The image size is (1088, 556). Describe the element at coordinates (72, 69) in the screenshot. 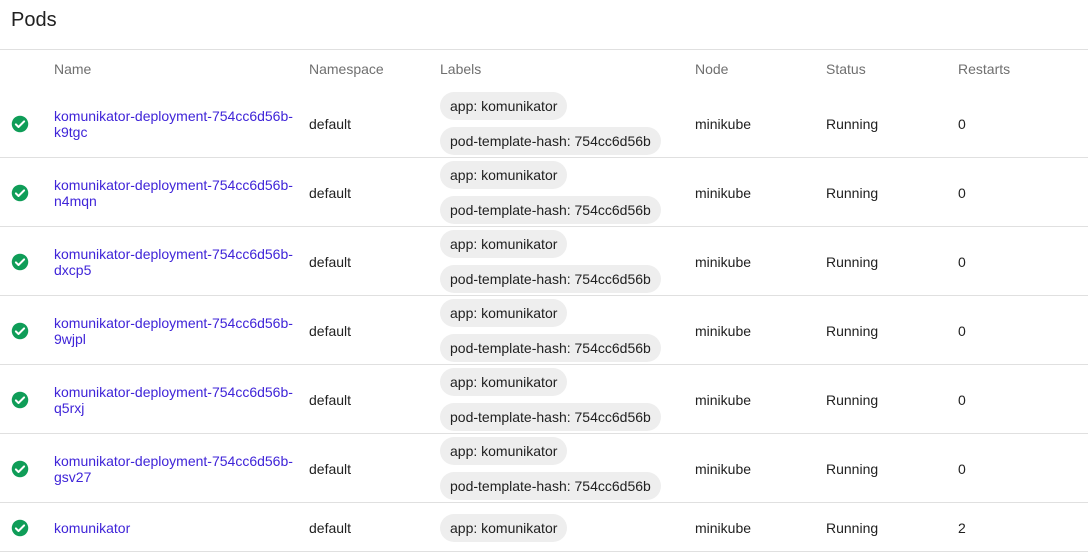

I see `column-header-name: Name` at that location.